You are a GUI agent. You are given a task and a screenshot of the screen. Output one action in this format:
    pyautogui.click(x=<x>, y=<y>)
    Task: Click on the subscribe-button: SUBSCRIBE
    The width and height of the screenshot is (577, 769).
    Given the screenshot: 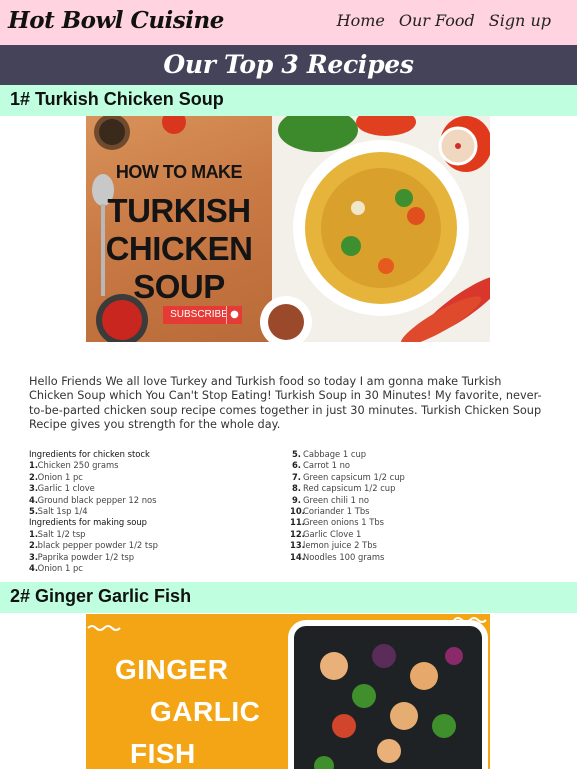 What is the action you would take?
    pyautogui.click(x=199, y=315)
    